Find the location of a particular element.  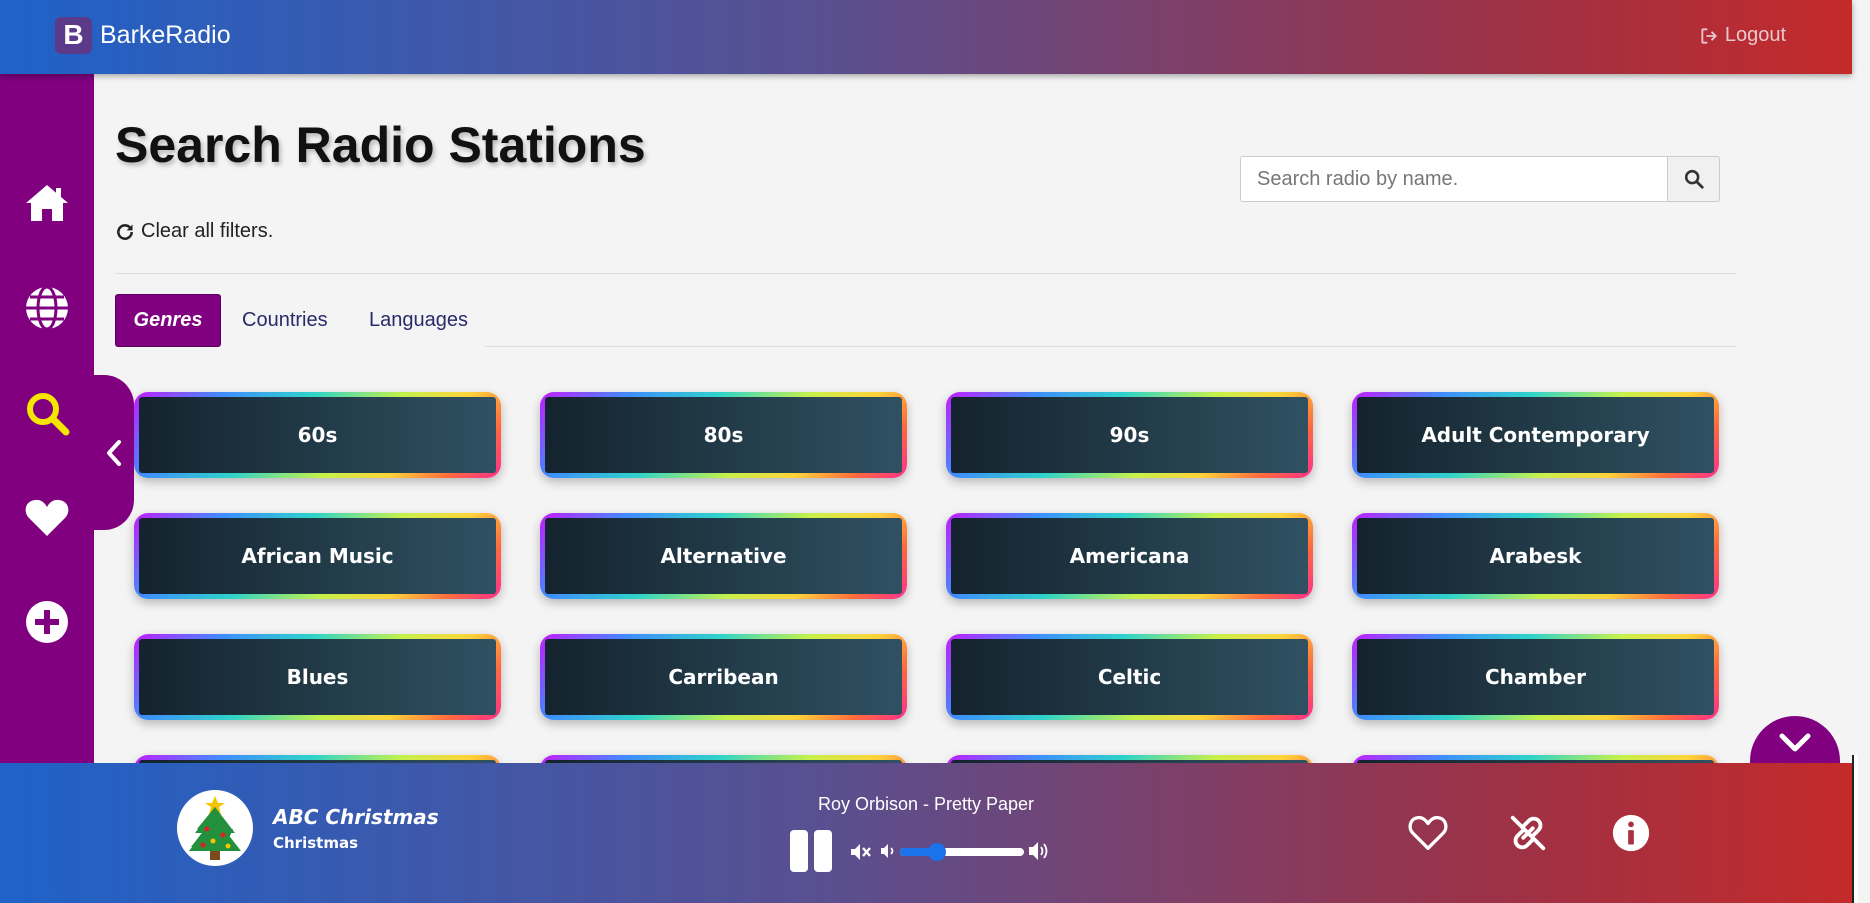

info-icon is located at coordinates (1631, 833).